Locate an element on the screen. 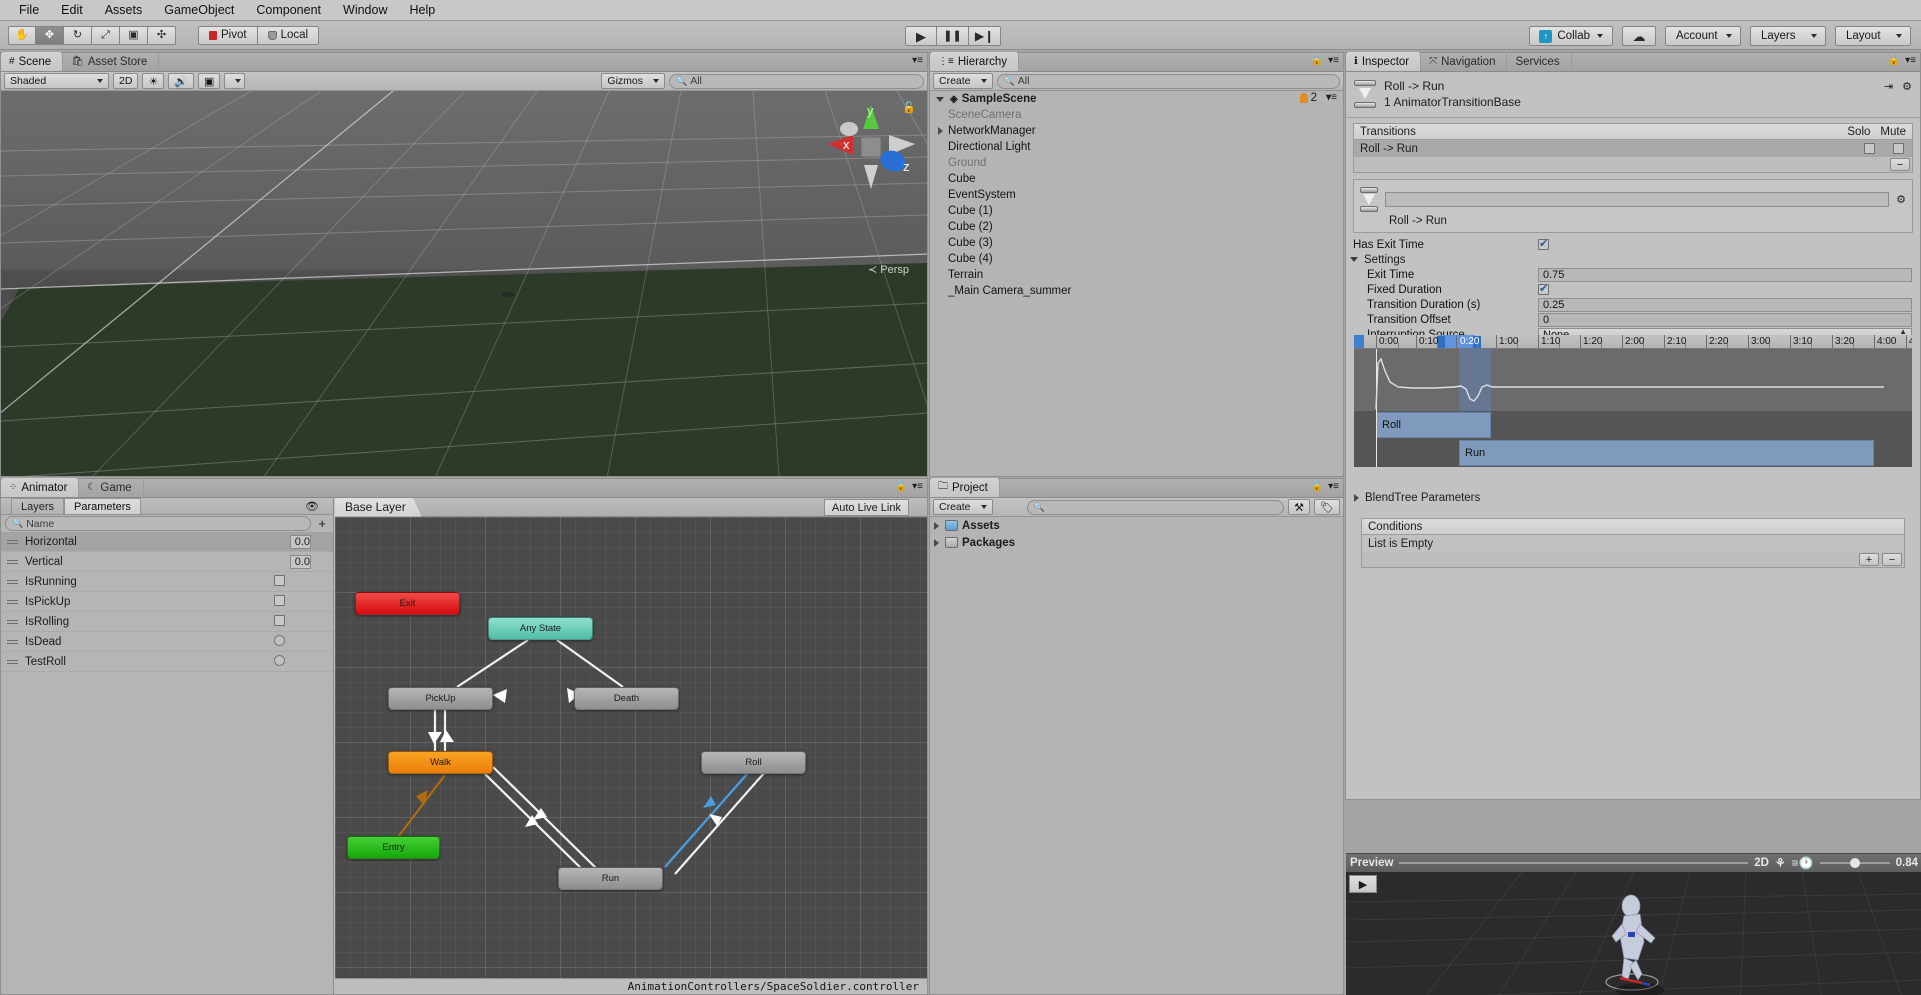 This screenshot has height=995, width=1921. state-node-exit: Exit is located at coordinates (407, 603).